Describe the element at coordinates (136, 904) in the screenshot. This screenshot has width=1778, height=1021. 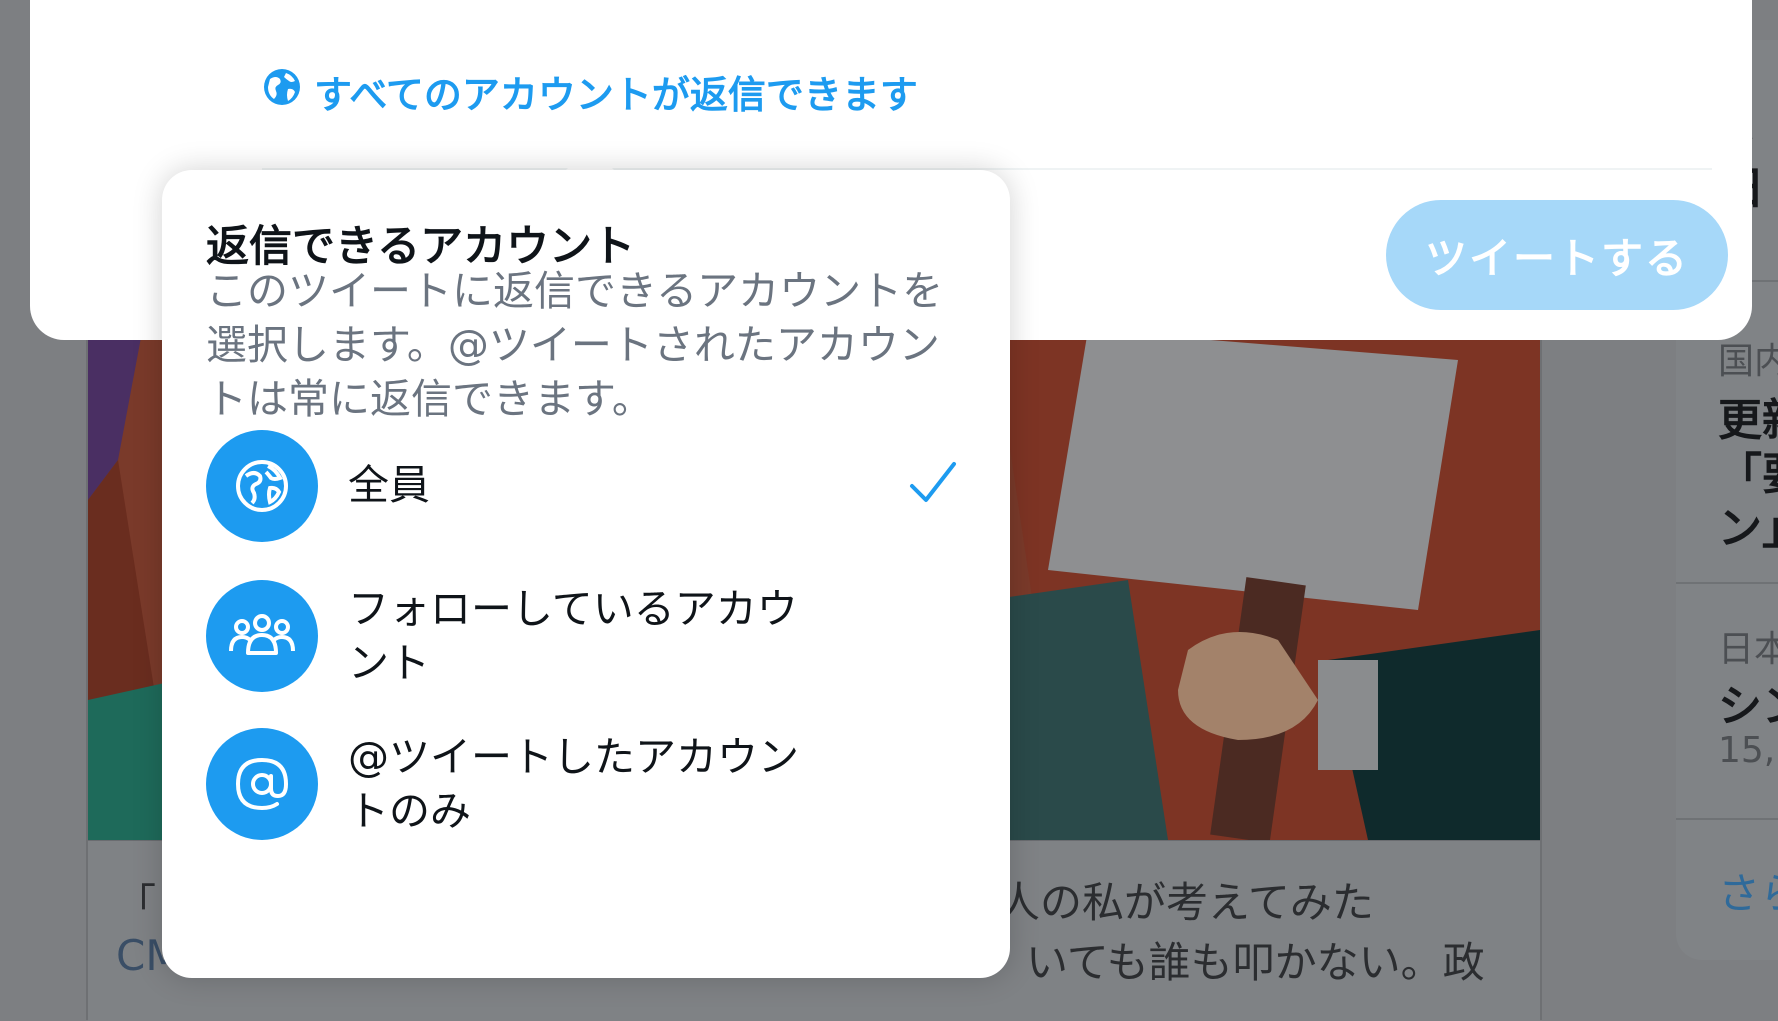
I see `caption-text: 「` at that location.